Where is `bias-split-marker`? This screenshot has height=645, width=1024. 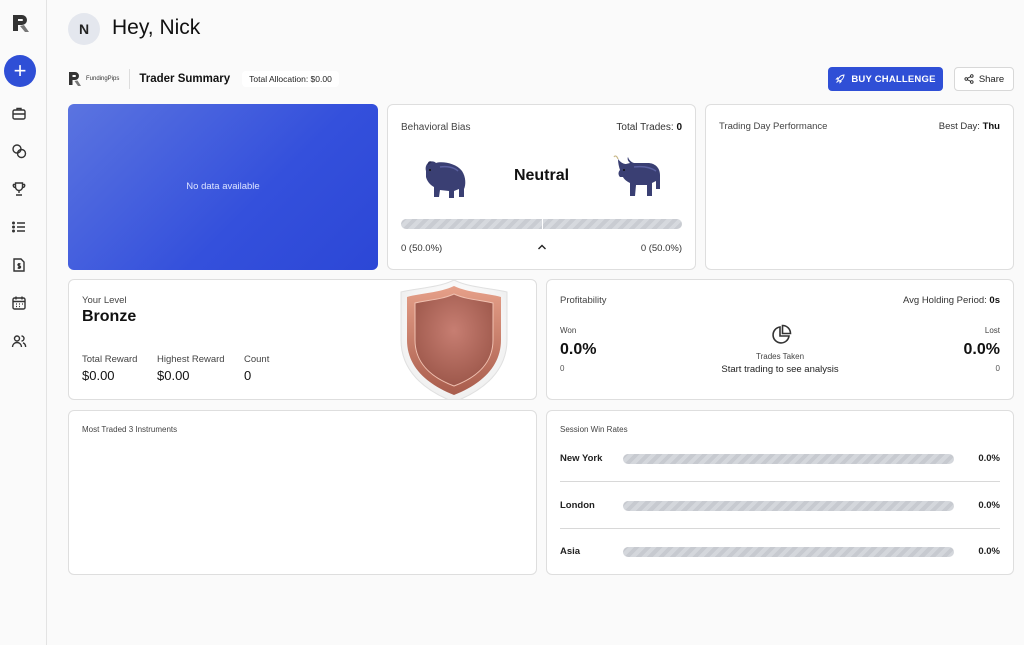 bias-split-marker is located at coordinates (542, 224).